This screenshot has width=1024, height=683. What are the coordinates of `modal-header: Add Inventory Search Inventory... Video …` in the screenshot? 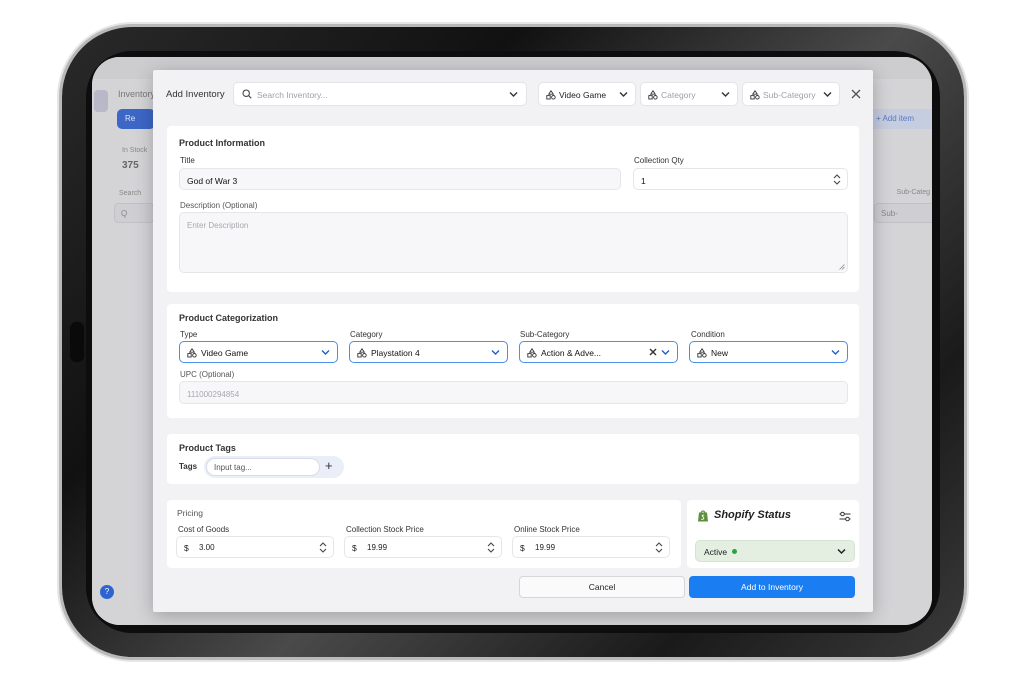 It's located at (513, 94).